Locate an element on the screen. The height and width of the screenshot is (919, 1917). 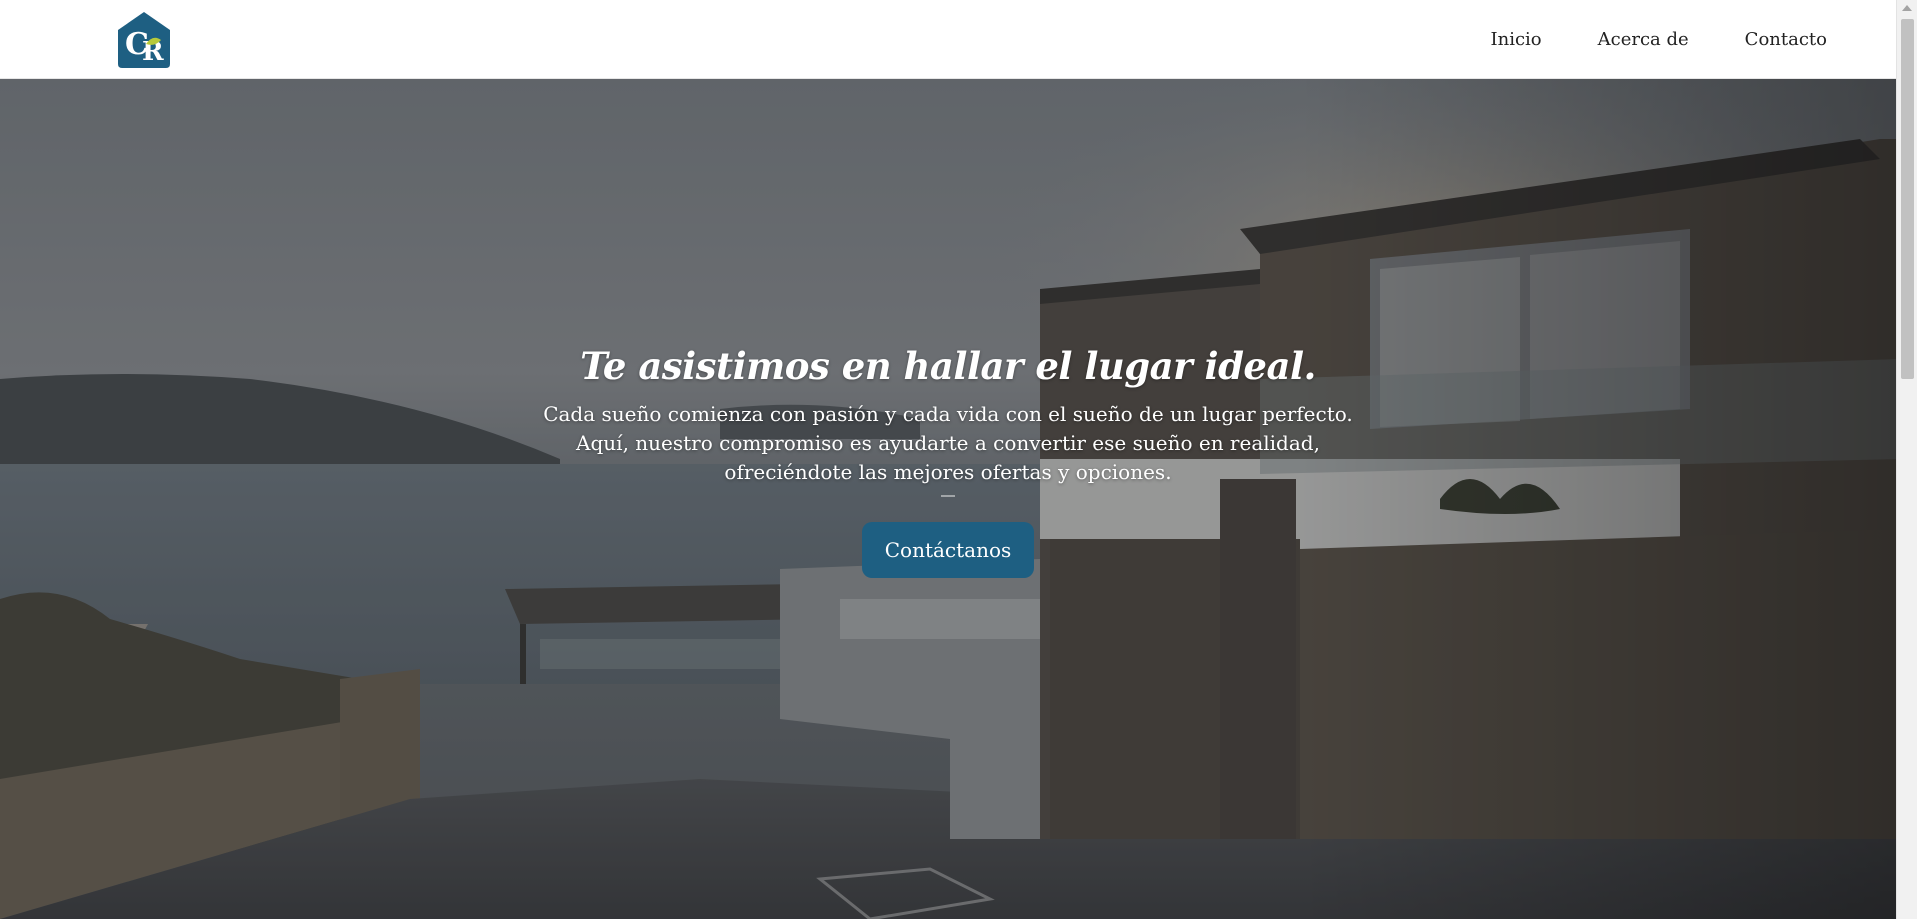
vertical-scrollbar is located at coordinates (1906, 459).